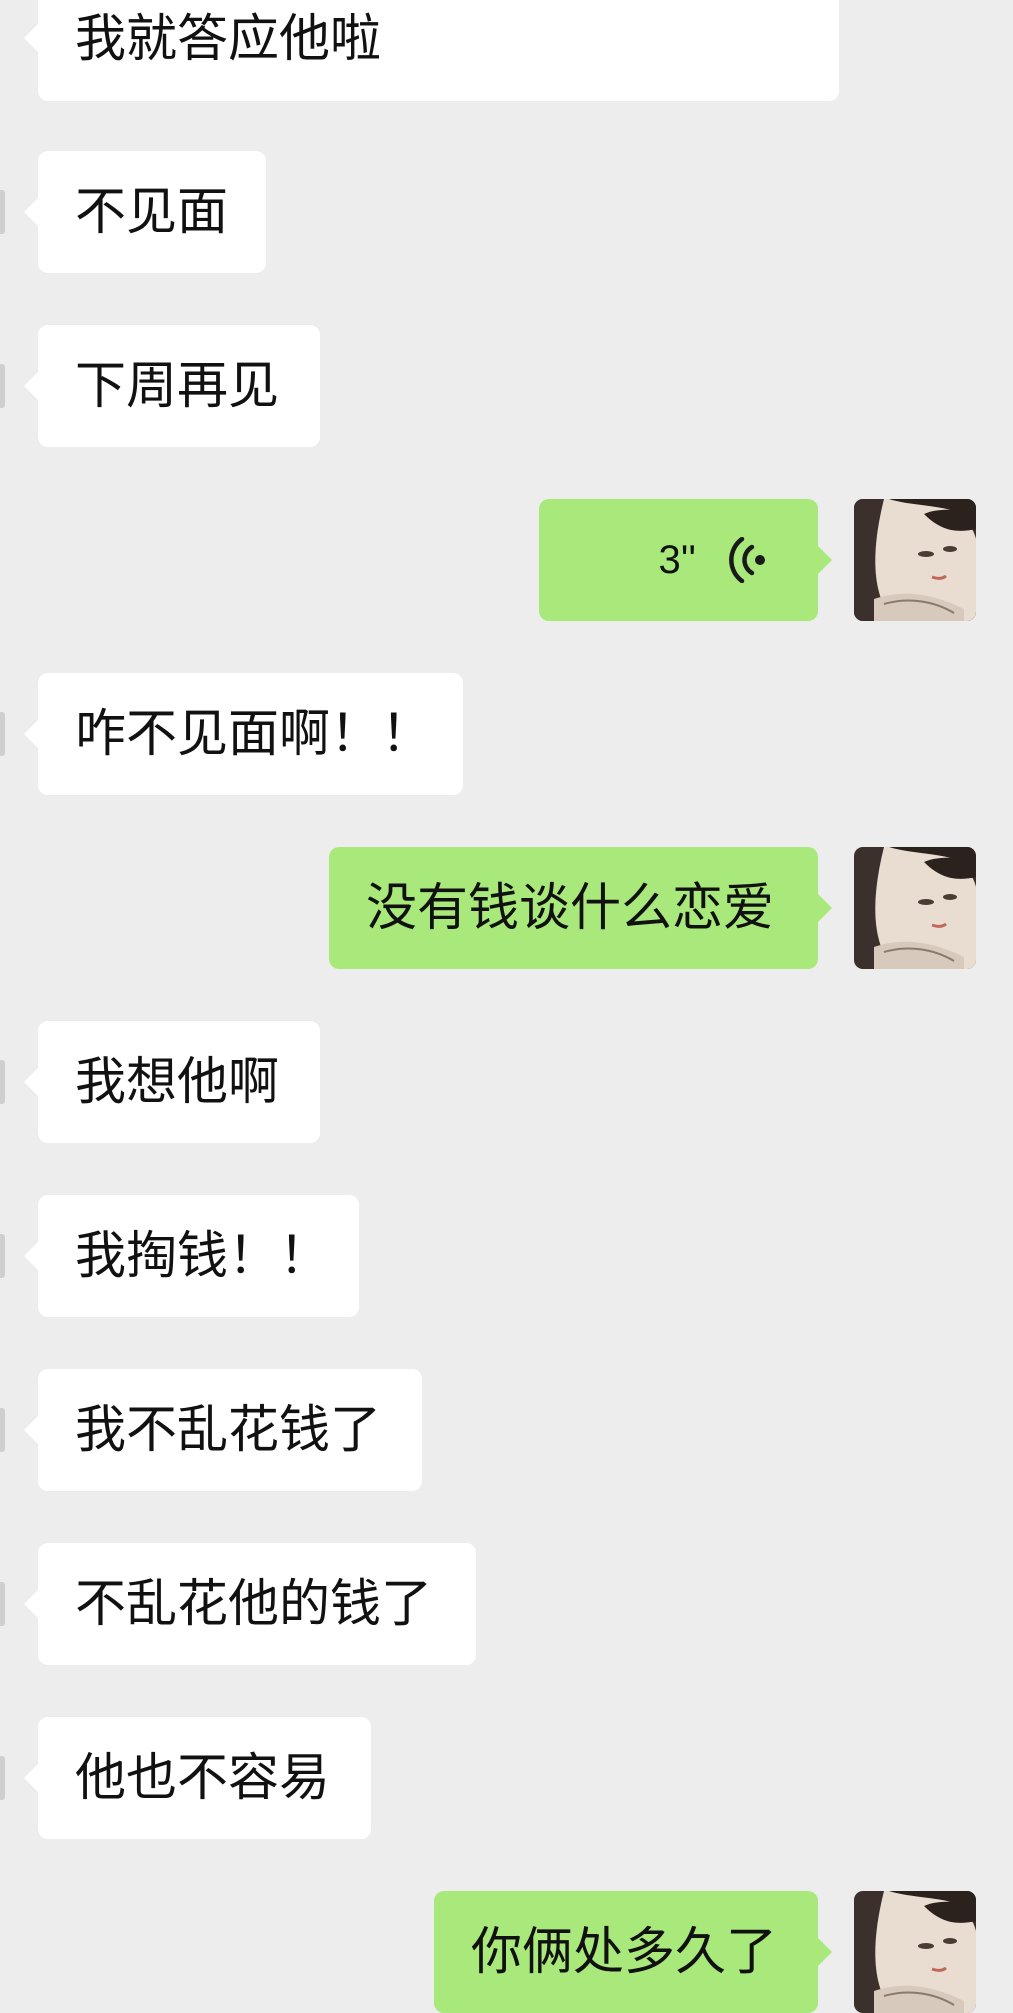 This screenshot has height=2013, width=1013. I want to click on message-text: 我就答应他啦, so click(228, 39).